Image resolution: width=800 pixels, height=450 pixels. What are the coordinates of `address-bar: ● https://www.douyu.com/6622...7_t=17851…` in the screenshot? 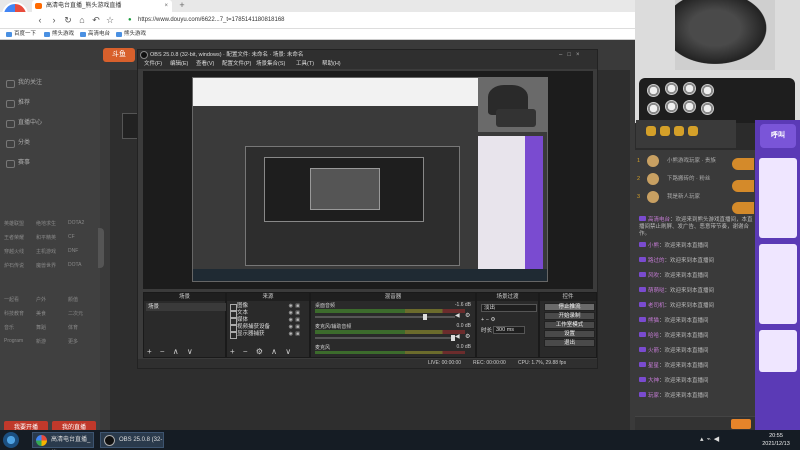 It's located at (378, 20).